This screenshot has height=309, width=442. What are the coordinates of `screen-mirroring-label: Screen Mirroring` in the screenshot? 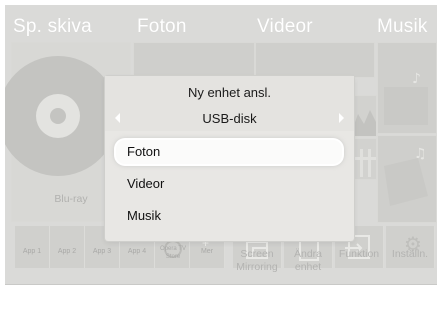 It's located at (257, 260).